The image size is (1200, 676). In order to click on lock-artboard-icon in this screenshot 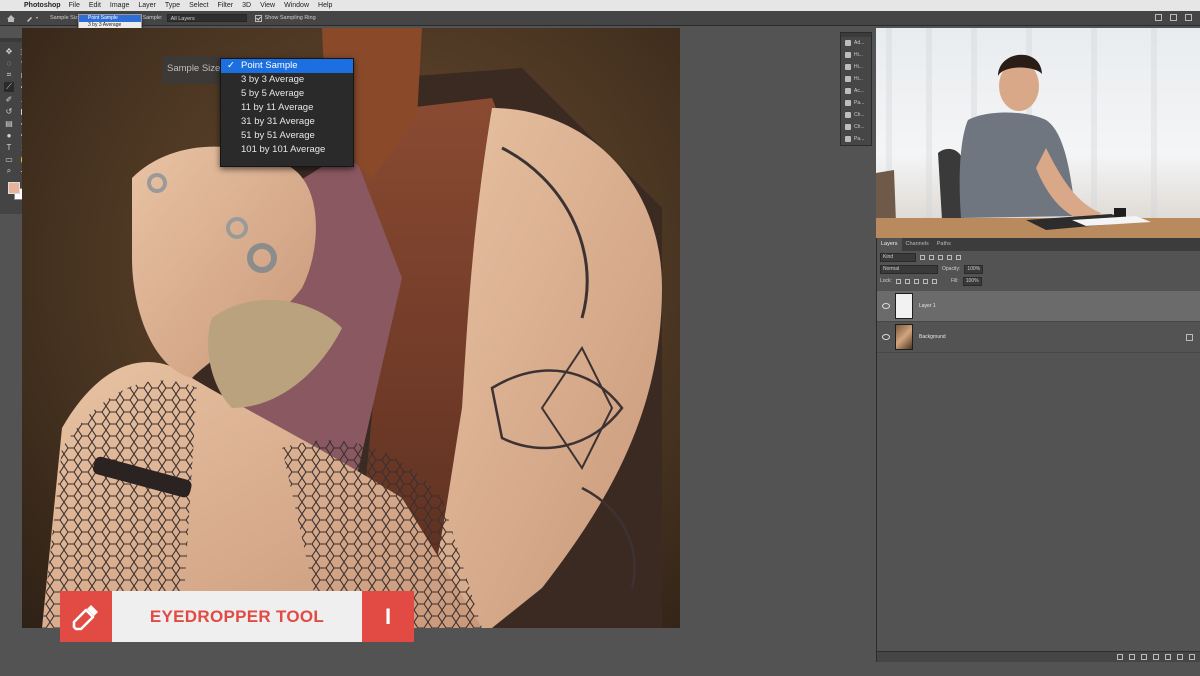, I will do `click(925, 281)`.